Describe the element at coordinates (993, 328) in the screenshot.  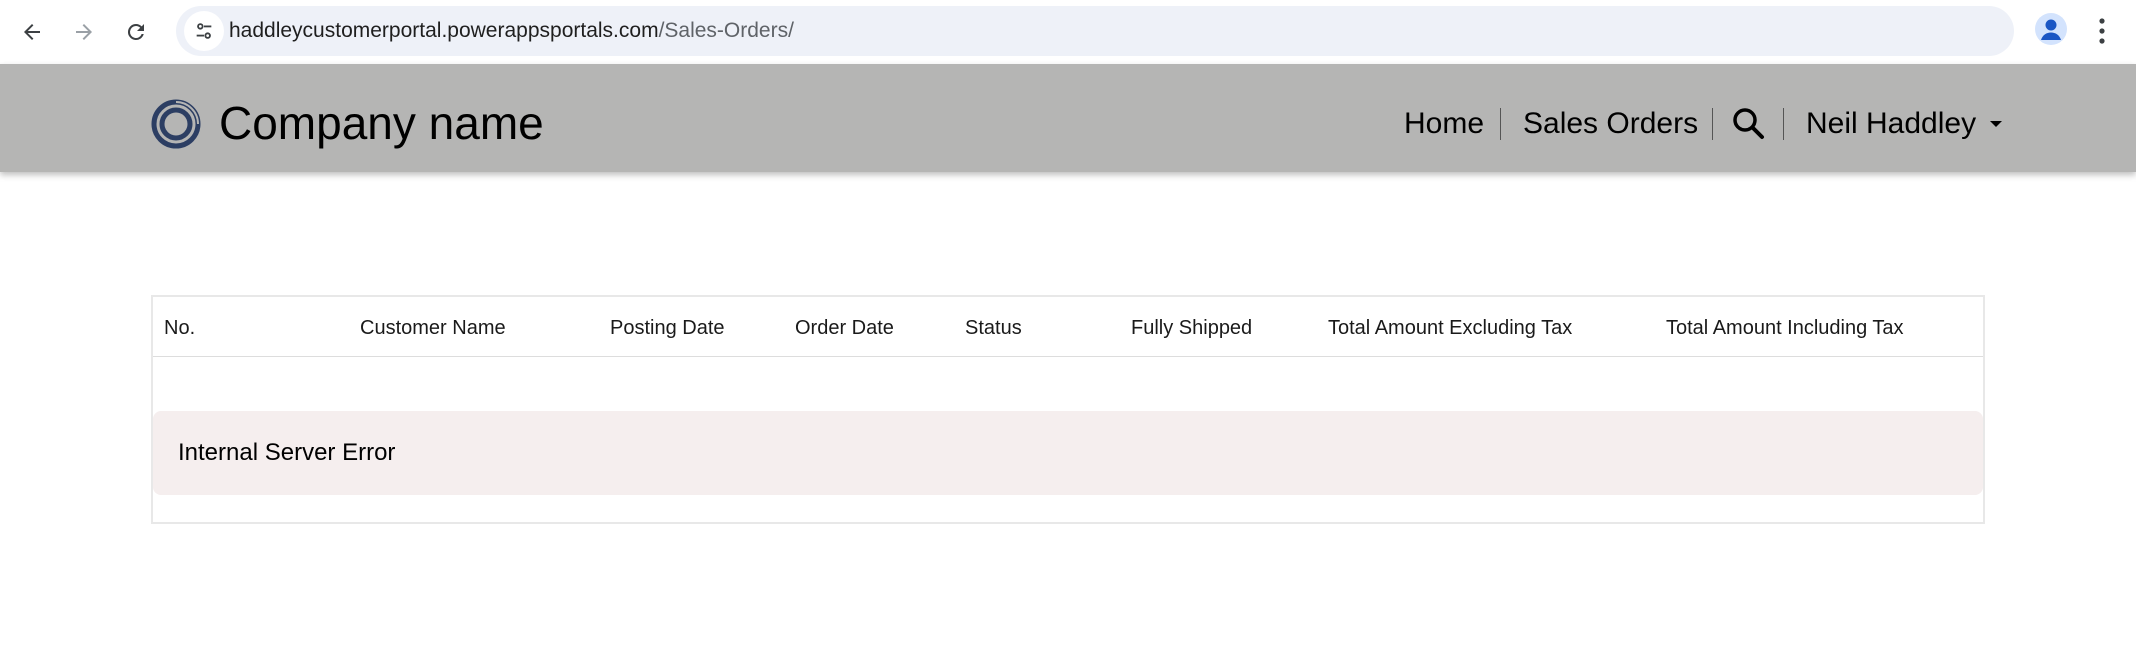
I see `column-header-status: Status` at that location.